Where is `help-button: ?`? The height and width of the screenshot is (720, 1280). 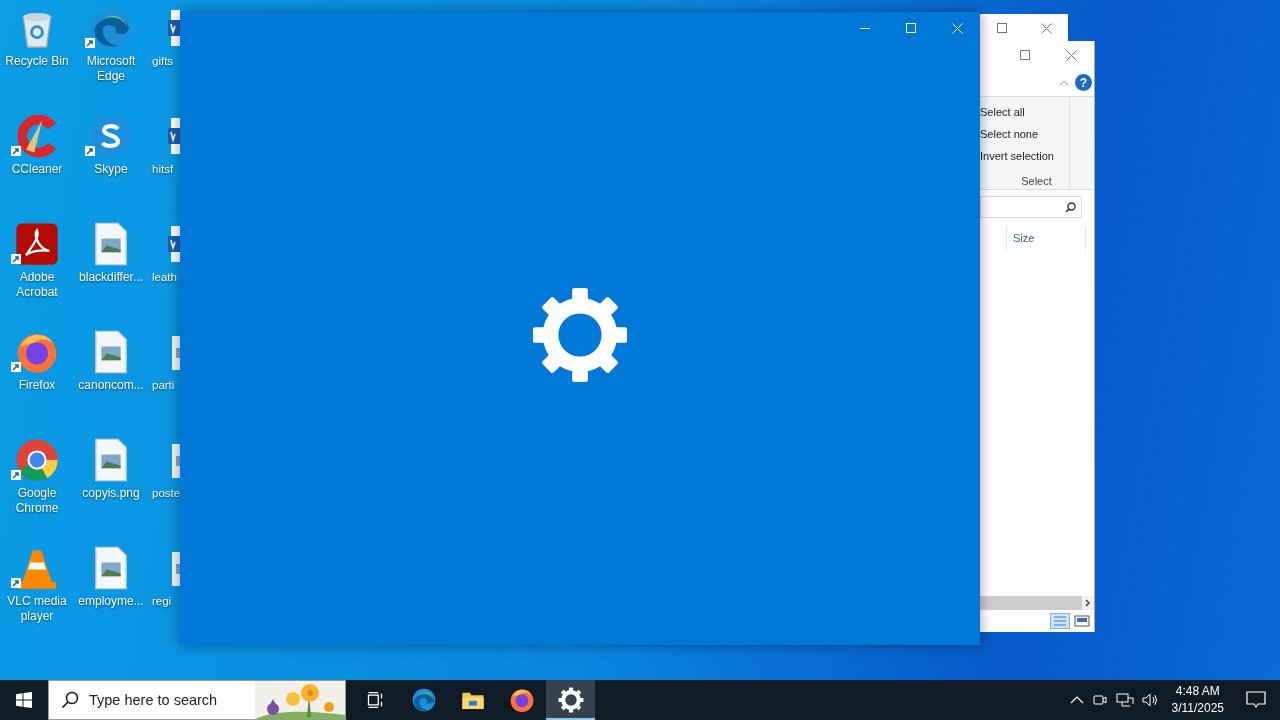
help-button: ? is located at coordinates (1083, 82).